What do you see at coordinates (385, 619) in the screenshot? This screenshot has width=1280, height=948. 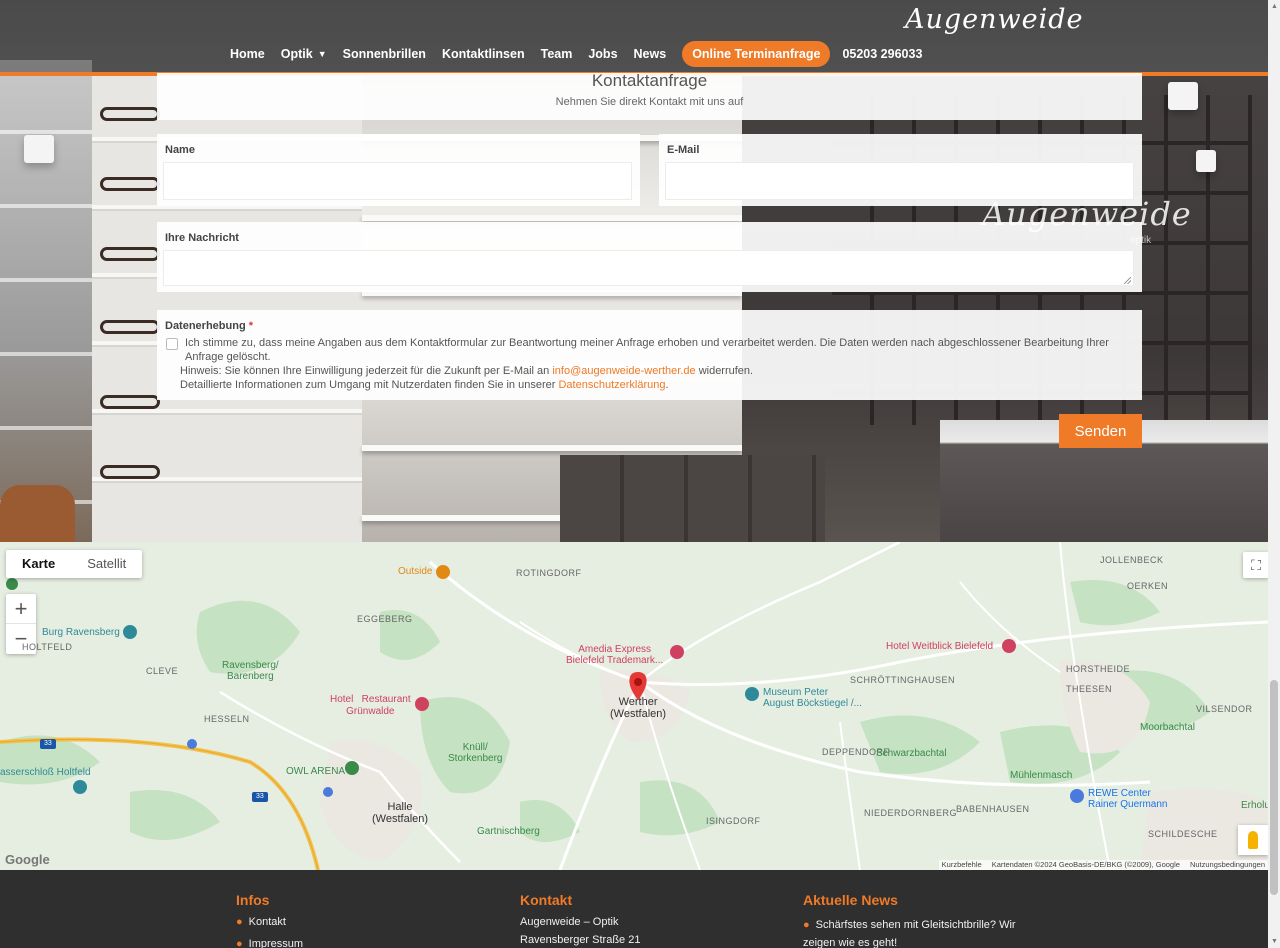 I see `map-label-eggeberg: EGGEBERG` at bounding box center [385, 619].